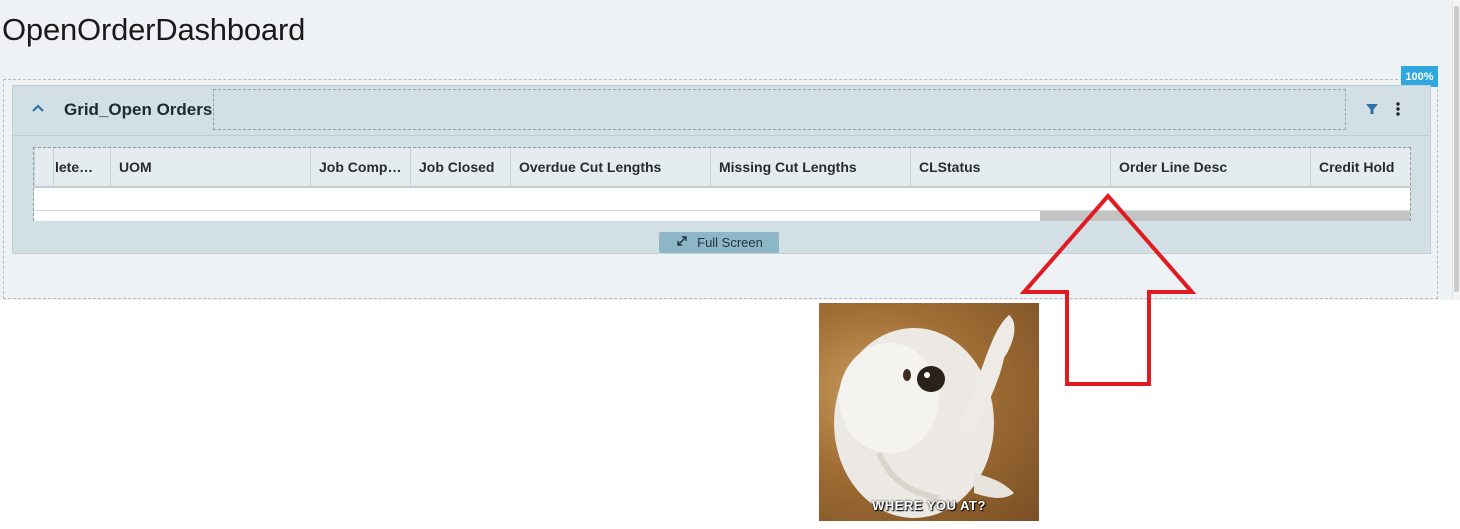 Image resolution: width=1460 pixels, height=529 pixels. I want to click on column-header: Overdue Cut Lengths, so click(610, 167).